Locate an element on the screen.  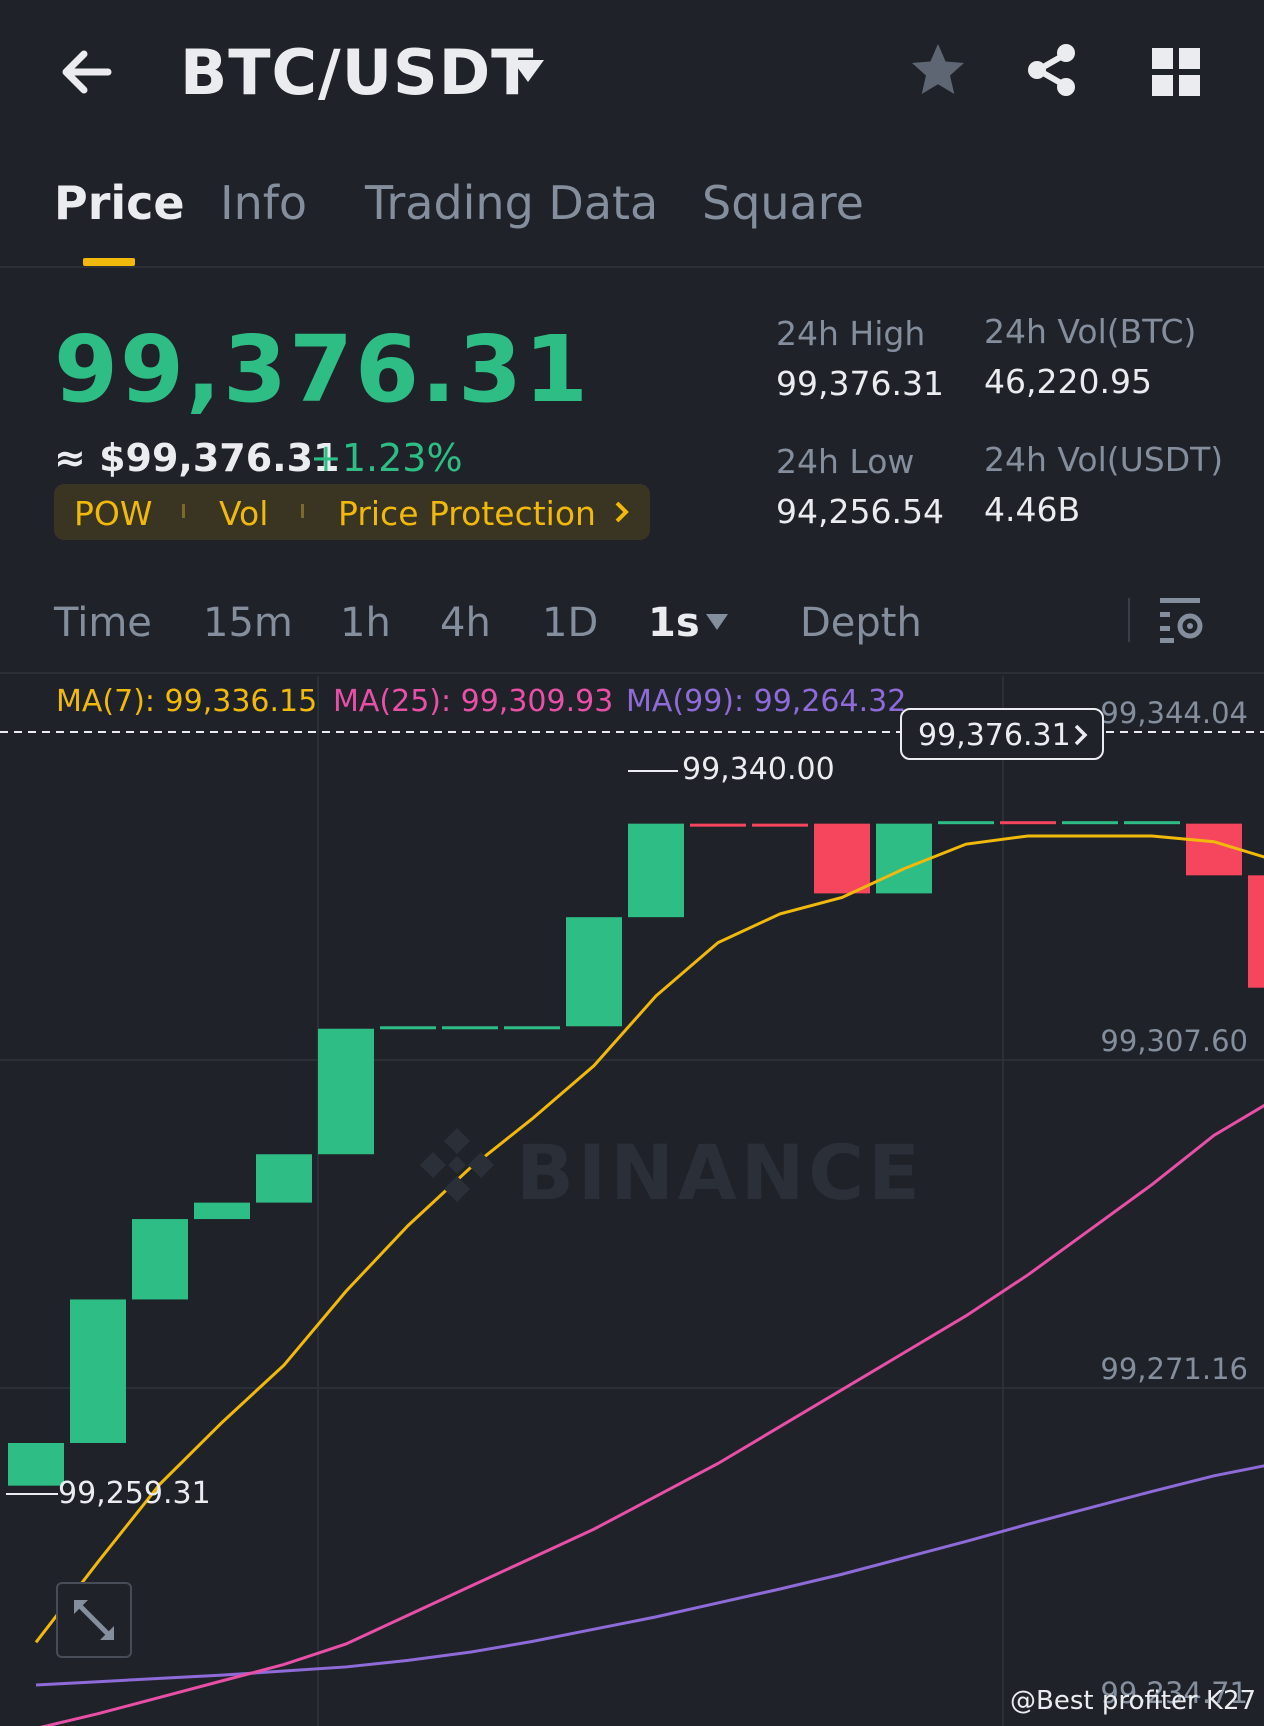
change-percent: +1.23% is located at coordinates (386, 458).